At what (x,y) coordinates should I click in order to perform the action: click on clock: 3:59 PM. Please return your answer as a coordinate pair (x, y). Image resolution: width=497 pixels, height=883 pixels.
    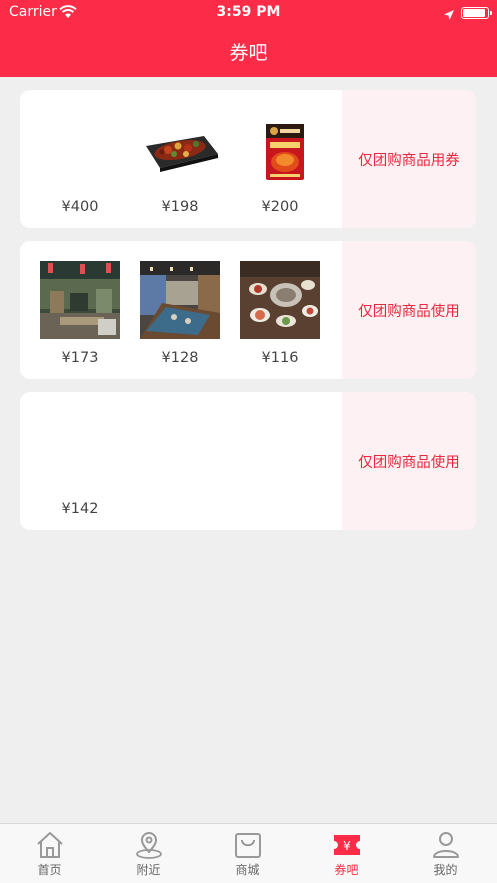
    Looking at the image, I should click on (248, 12).